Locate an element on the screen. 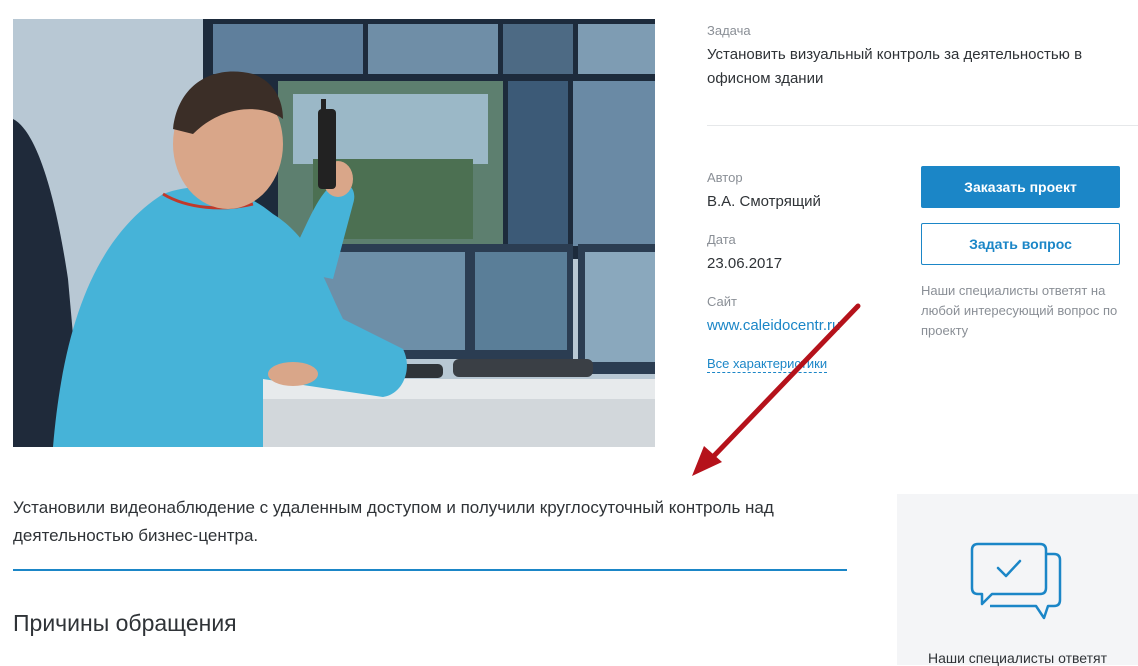 This screenshot has width=1138, height=666. date-label: Дата is located at coordinates (721, 239).